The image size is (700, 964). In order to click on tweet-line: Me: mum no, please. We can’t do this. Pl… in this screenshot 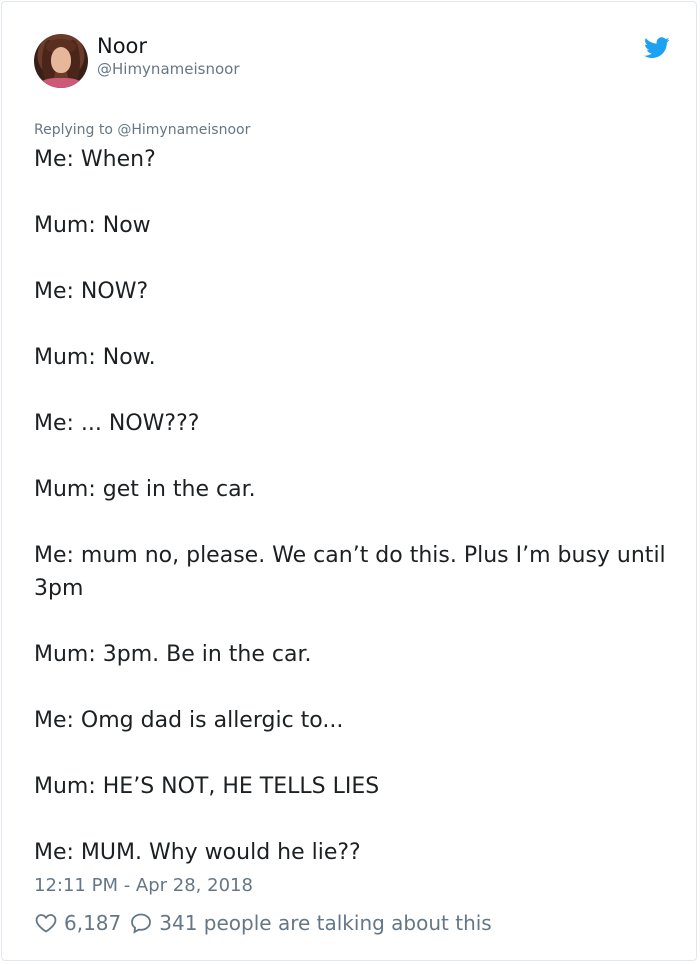, I will do `click(353, 572)`.